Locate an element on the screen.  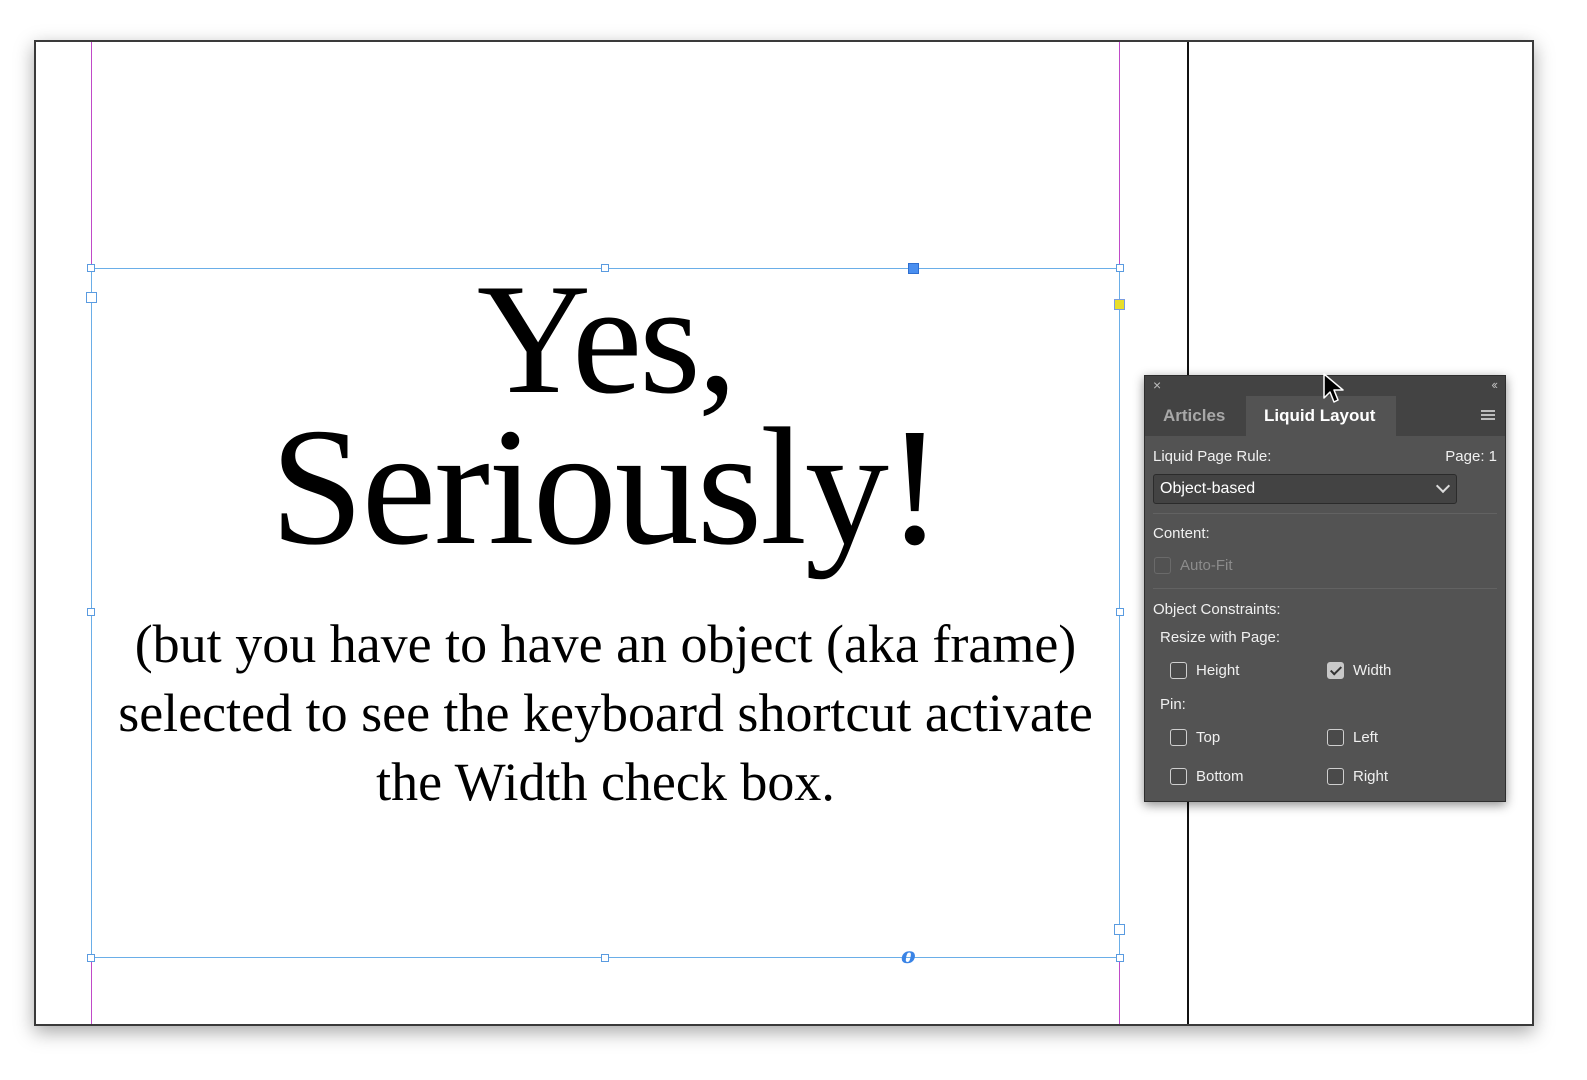
pin-right-checkbox is located at coordinates (1335, 776).